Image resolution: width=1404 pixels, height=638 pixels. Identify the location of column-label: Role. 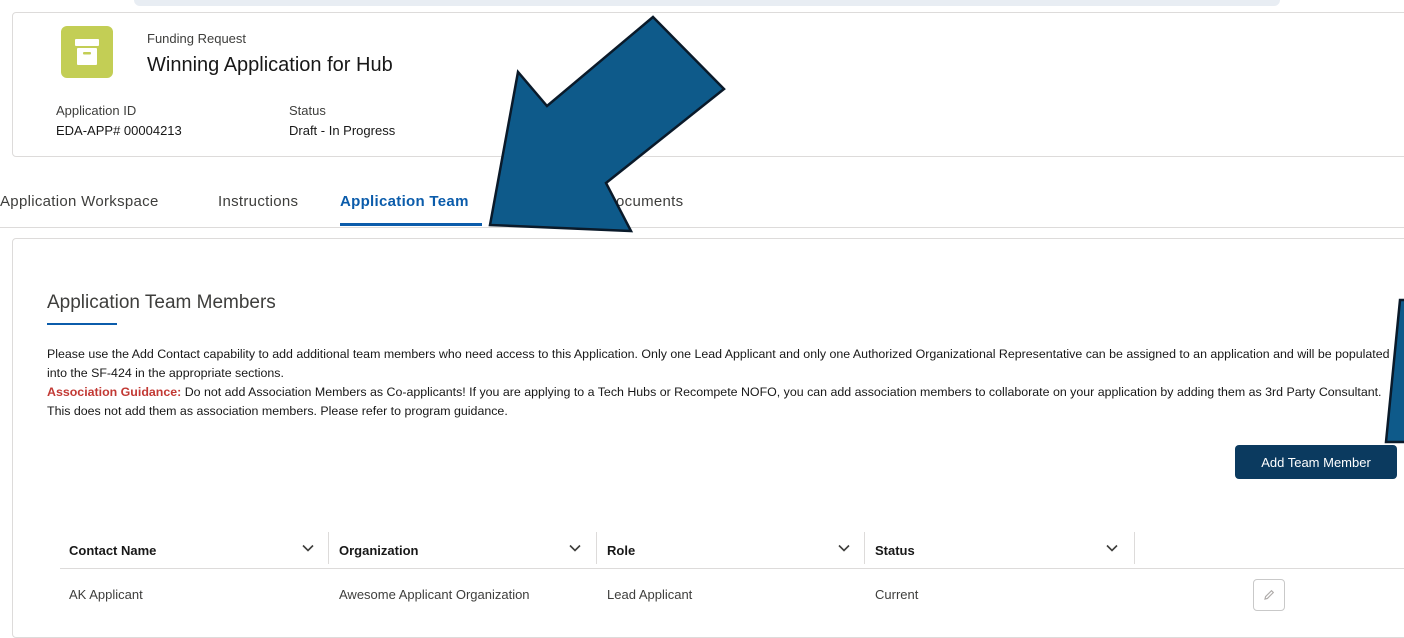
(621, 550).